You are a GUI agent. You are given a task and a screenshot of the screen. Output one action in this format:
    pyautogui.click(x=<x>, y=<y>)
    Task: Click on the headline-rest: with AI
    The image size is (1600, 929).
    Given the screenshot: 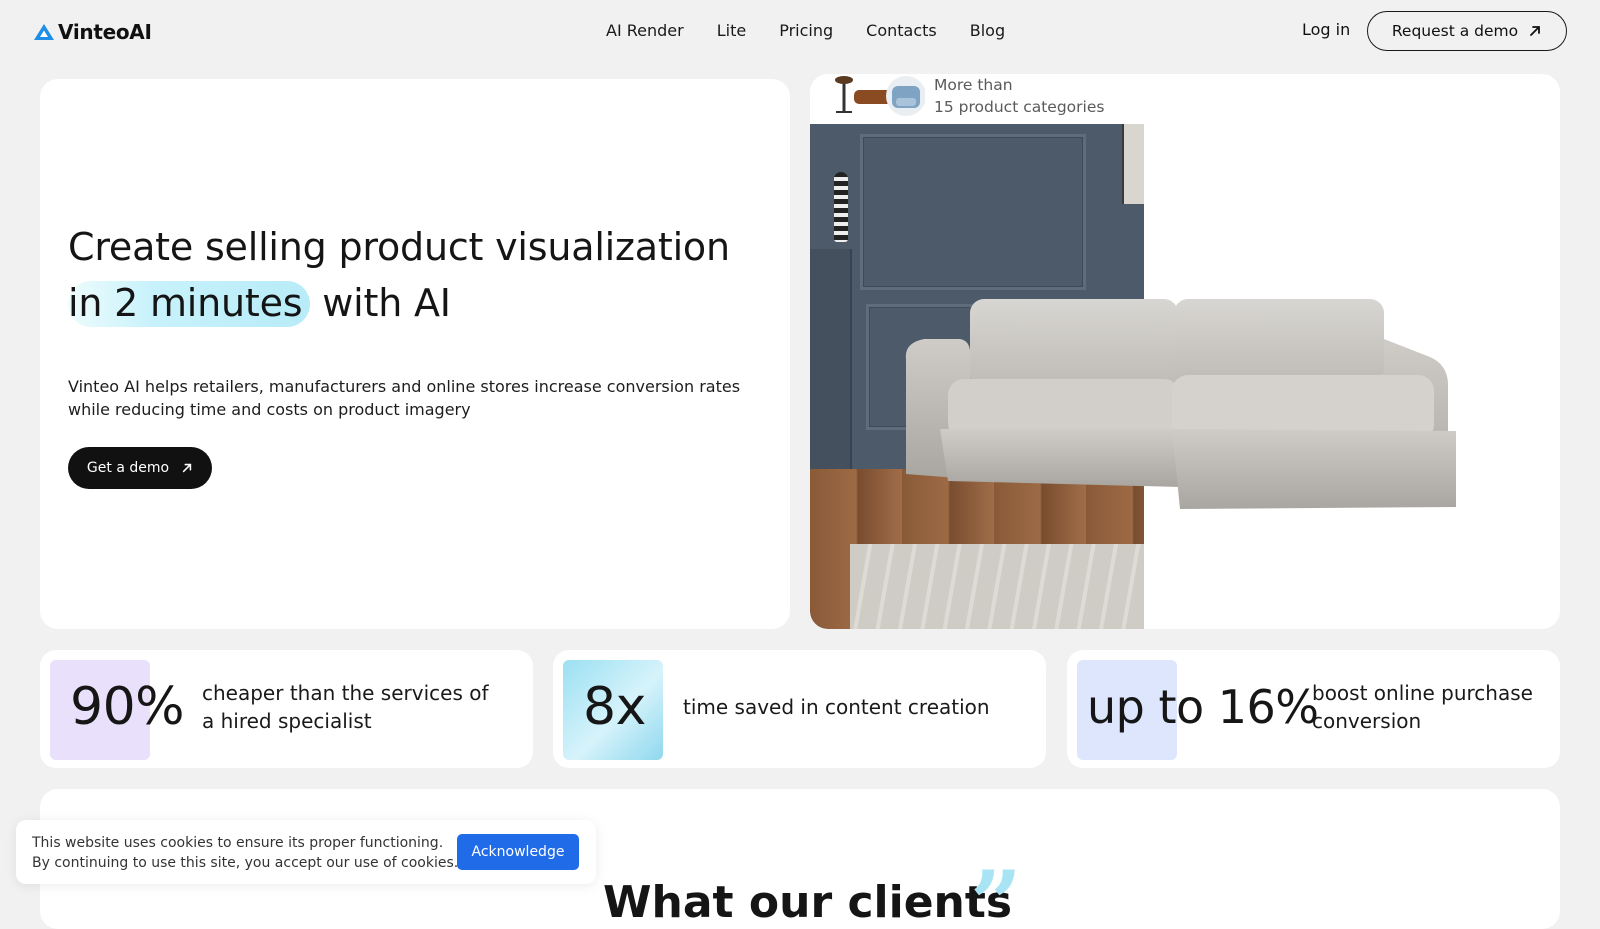 What is the action you would take?
    pyautogui.click(x=386, y=303)
    